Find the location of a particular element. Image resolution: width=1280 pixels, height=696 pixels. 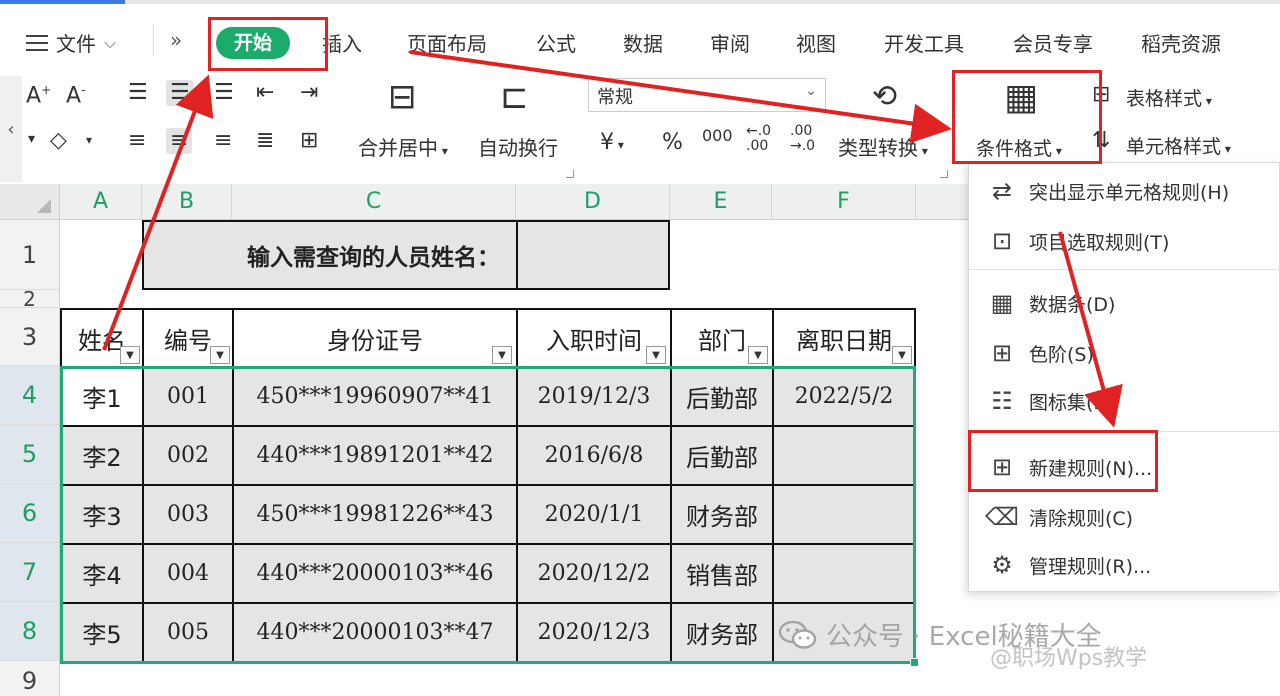

tab-formulas: 公式 is located at coordinates (556, 42).